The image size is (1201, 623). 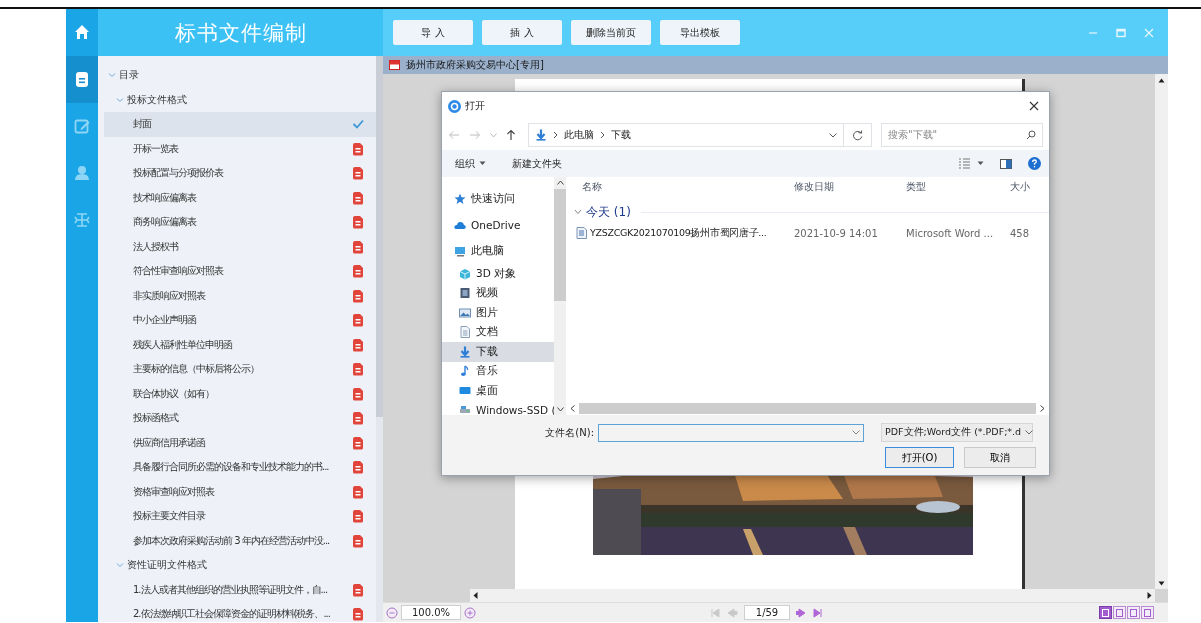 I want to click on tree-item: 投标主要文件目录, so click(x=240, y=516).